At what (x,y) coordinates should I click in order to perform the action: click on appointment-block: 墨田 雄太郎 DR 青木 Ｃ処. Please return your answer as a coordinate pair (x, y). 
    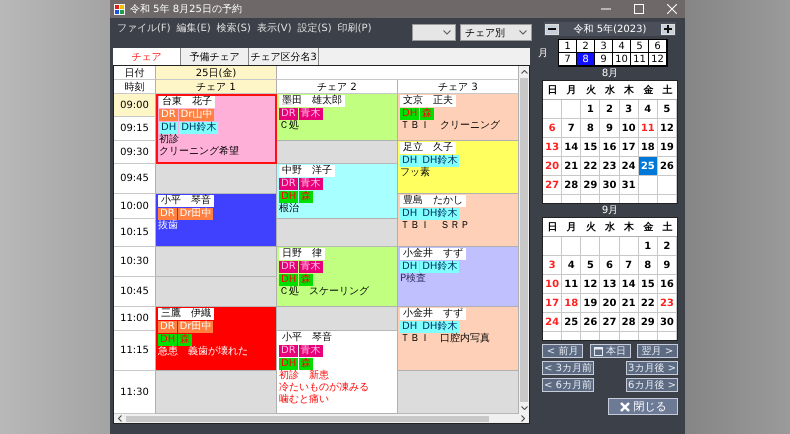
    Looking at the image, I should click on (337, 117).